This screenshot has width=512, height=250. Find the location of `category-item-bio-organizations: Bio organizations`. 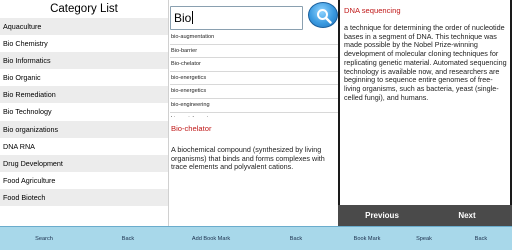

category-item-bio-organizations: Bio organizations is located at coordinates (84, 129).